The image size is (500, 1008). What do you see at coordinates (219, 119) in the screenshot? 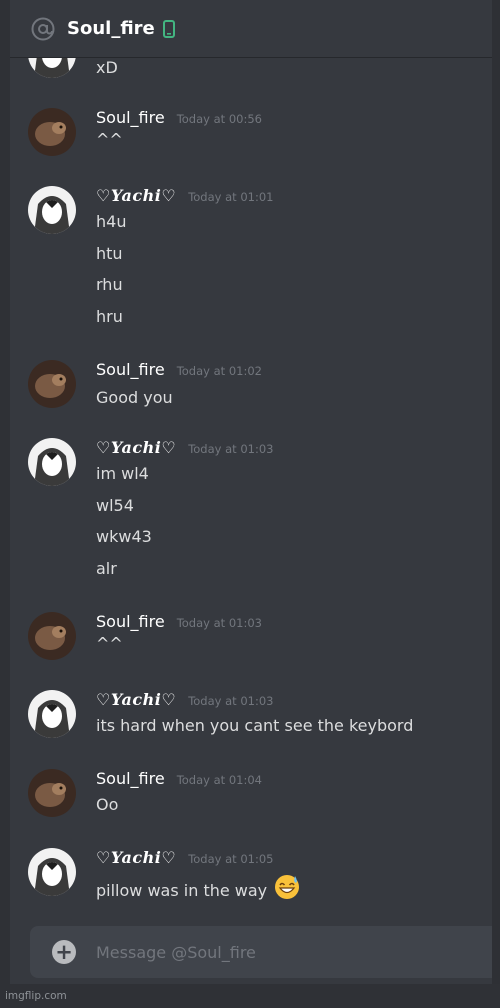
I see `timestamp: Today at 00:56` at bounding box center [219, 119].